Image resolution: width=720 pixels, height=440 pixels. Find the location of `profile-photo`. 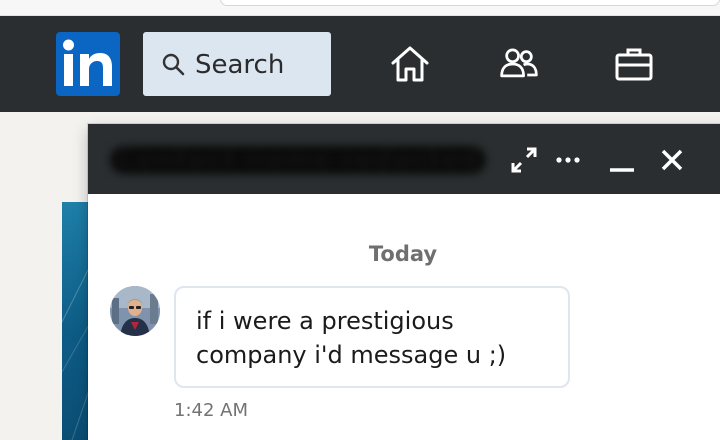

profile-photo is located at coordinates (135, 311).